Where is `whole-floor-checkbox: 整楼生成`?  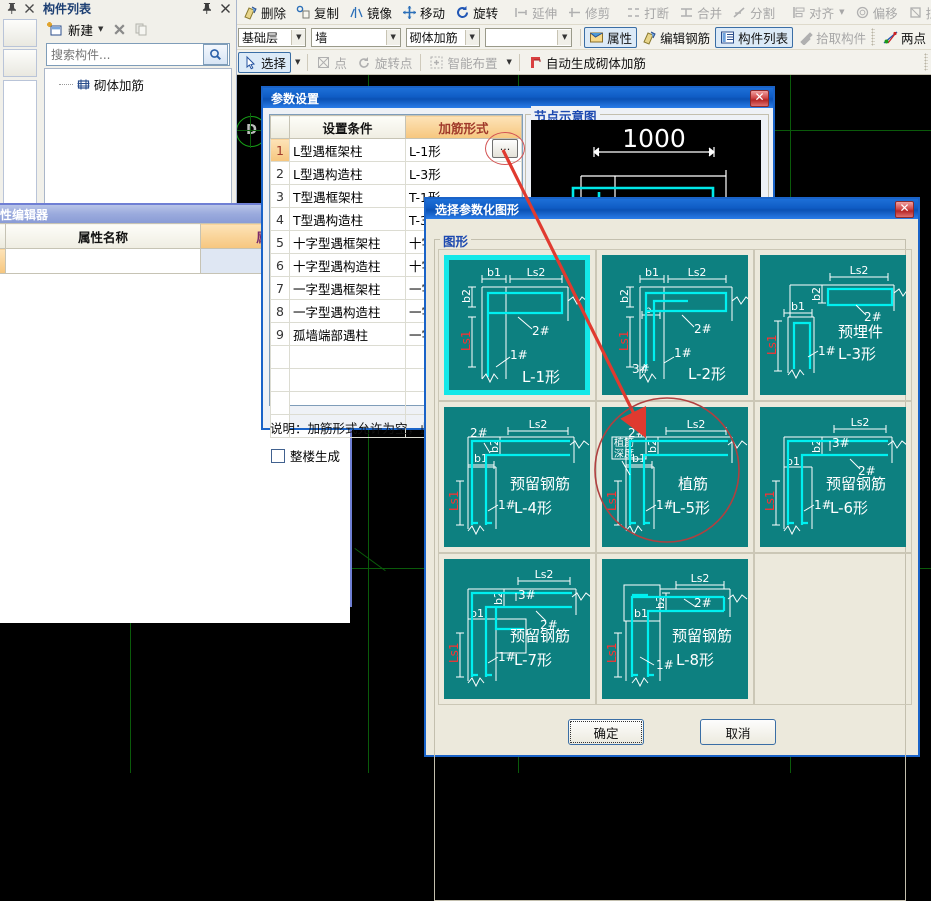 whole-floor-checkbox: 整楼生成 is located at coordinates (305, 455).